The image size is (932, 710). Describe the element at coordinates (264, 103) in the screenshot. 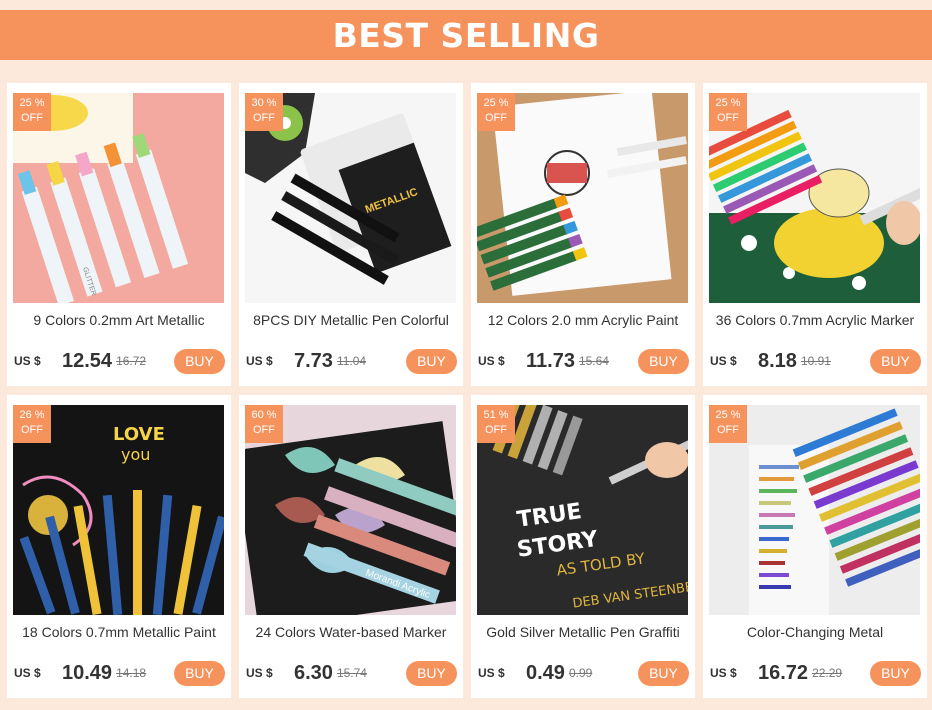

I see `discount-percent: 30 %` at that location.